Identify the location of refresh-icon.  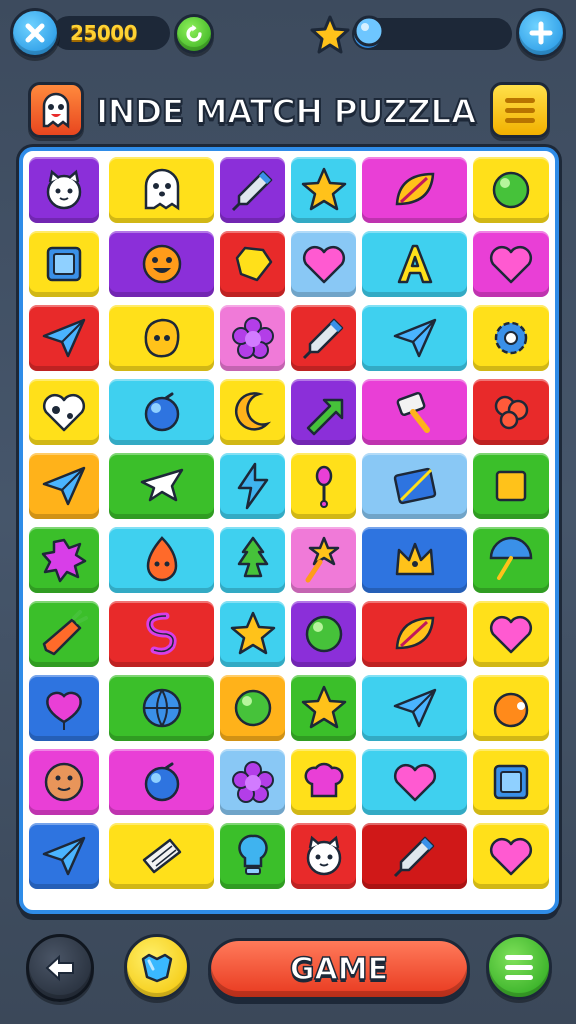
(194, 33).